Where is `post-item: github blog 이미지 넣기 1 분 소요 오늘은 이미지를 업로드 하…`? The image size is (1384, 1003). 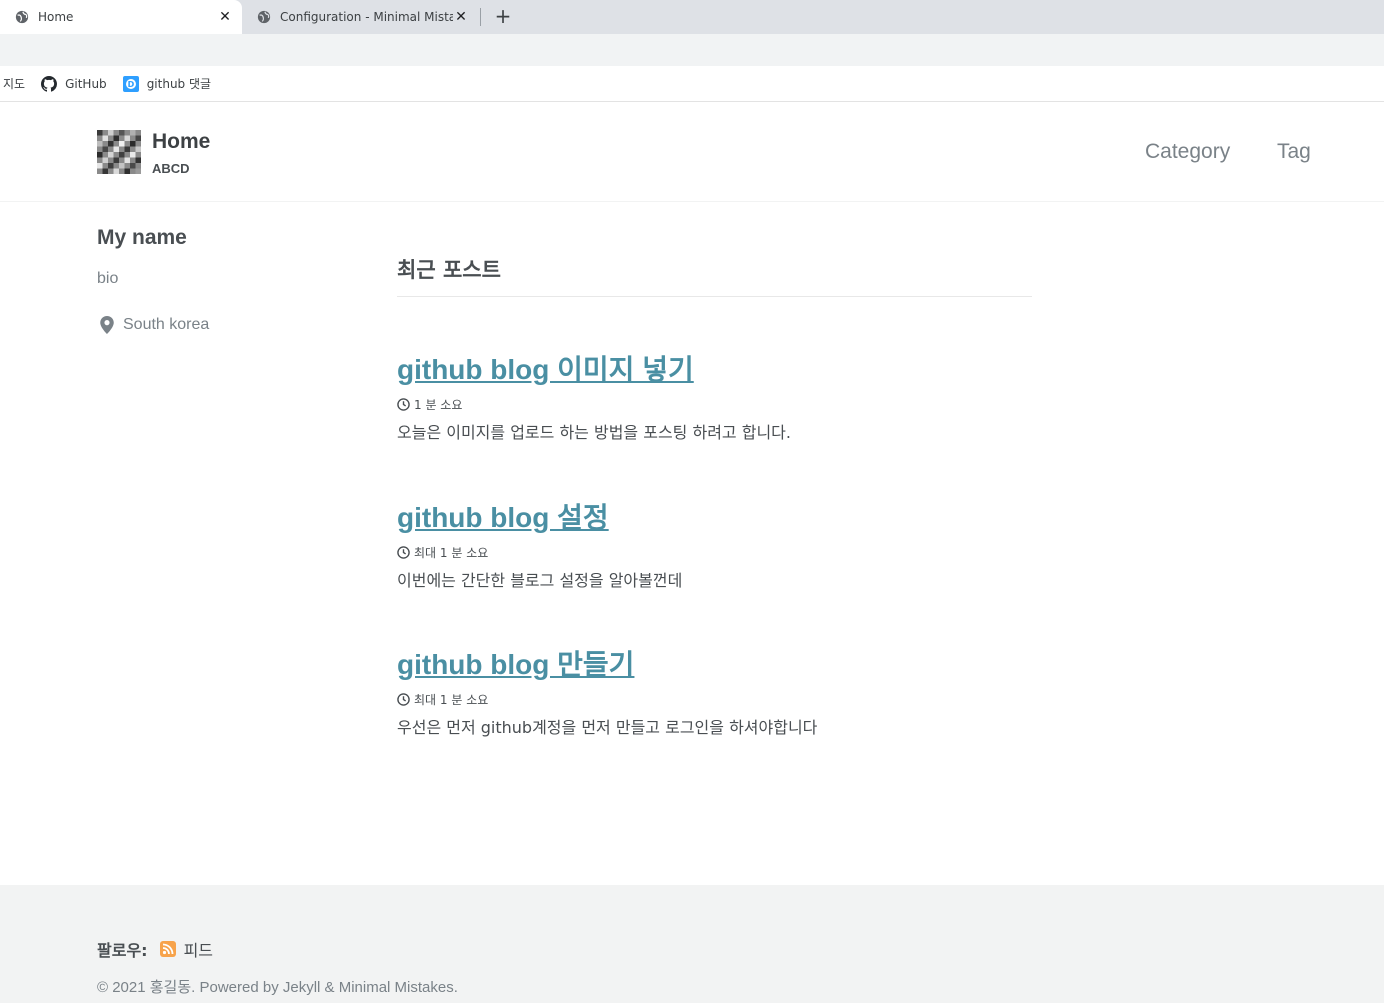
post-item: github blog 이미지 넣기 1 분 소요 오늘은 이미지를 업로드 하… is located at coordinates (594, 395).